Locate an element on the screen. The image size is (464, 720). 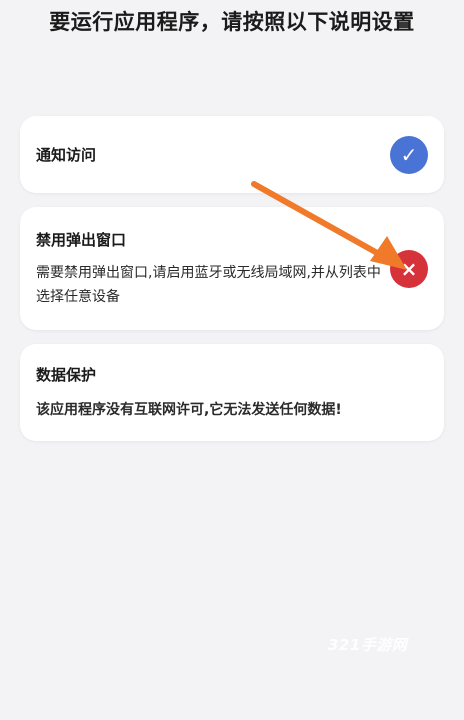
close-icon: × is located at coordinates (409, 269).